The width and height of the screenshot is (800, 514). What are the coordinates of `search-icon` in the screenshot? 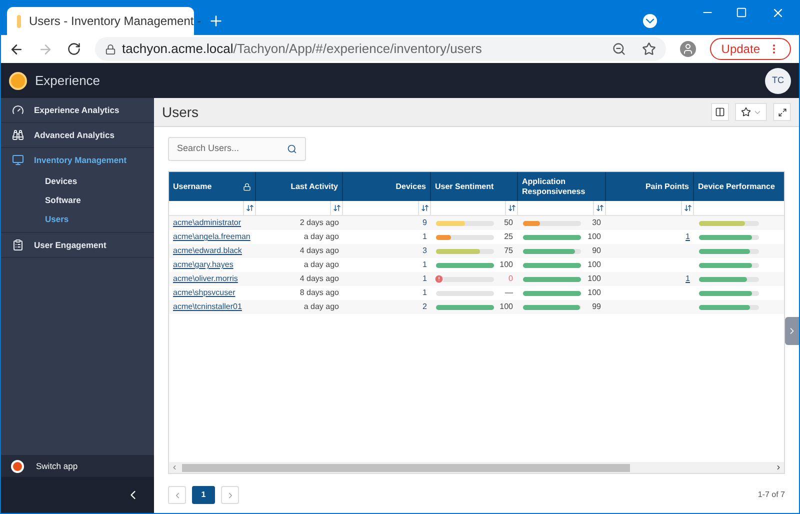 It's located at (292, 149).